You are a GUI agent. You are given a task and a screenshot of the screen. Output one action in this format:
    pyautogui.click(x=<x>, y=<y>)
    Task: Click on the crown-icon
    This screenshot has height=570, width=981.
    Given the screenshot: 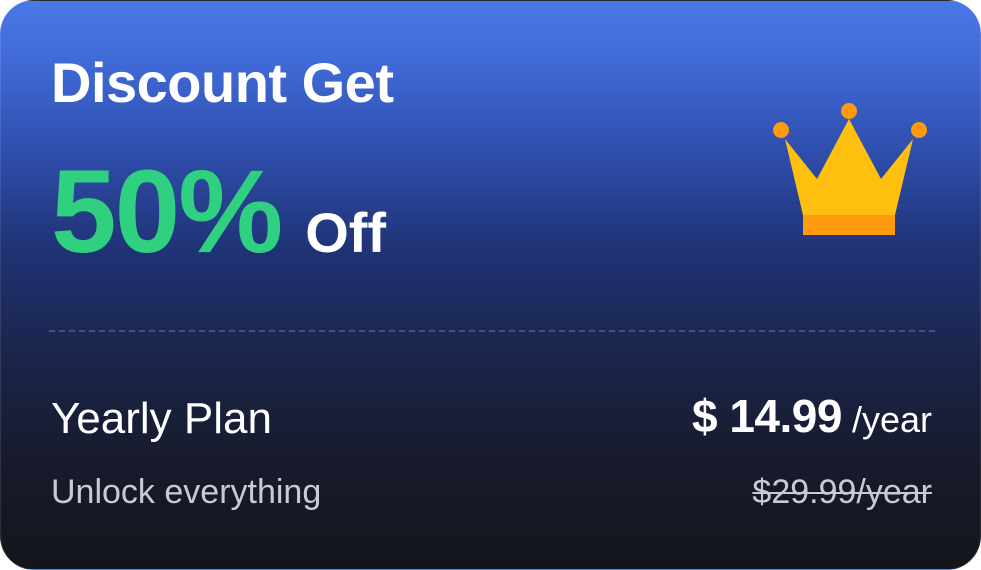 What is the action you would take?
    pyautogui.click(x=850, y=169)
    